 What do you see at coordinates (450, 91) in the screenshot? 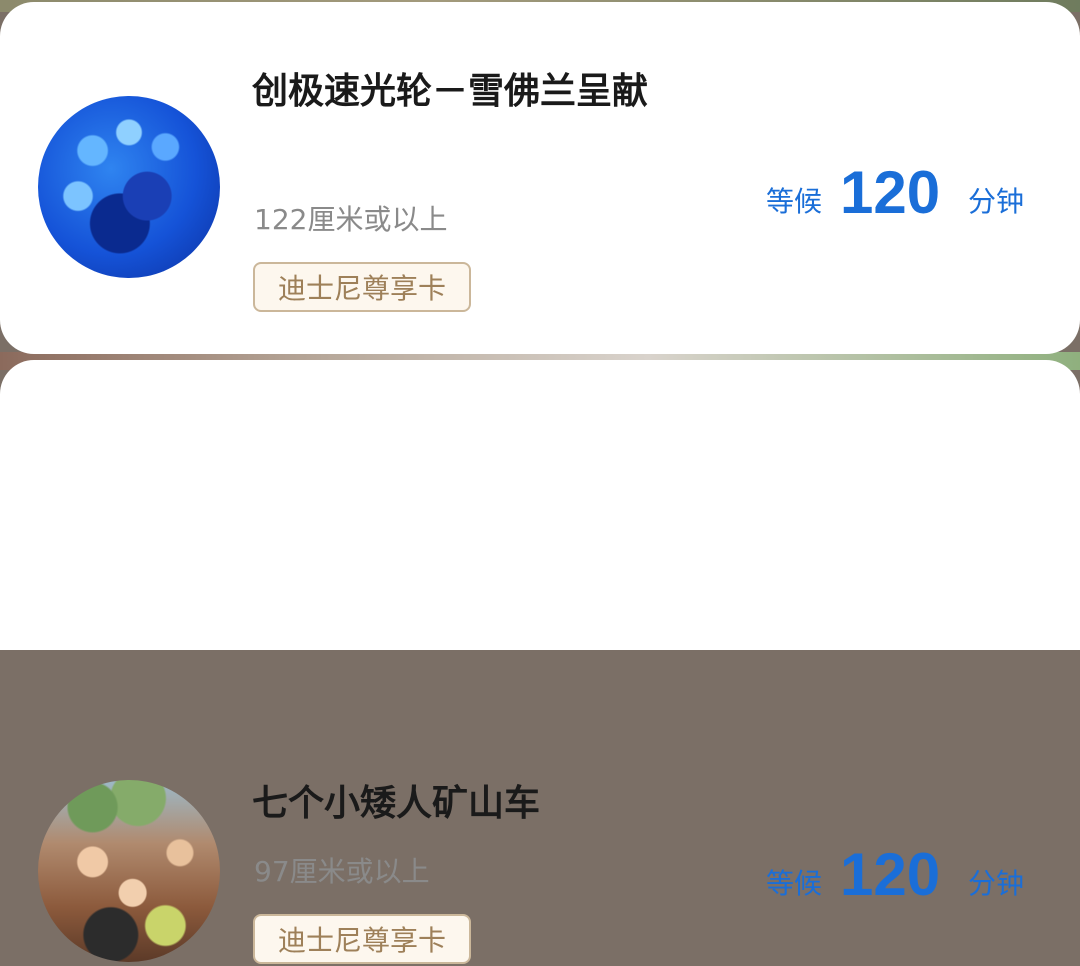
I see `attraction-name: 创极速光轮－雪佛兰呈献` at bounding box center [450, 91].